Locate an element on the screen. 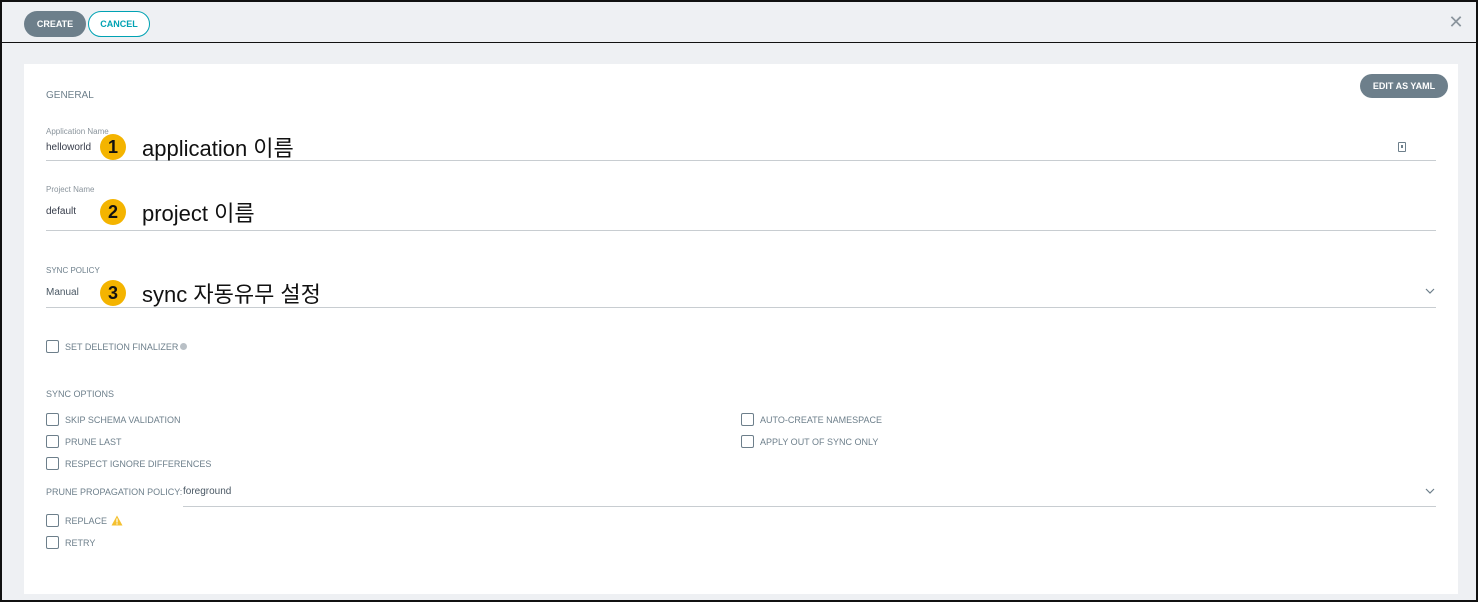  retry-option: RETRY is located at coordinates (70, 542).